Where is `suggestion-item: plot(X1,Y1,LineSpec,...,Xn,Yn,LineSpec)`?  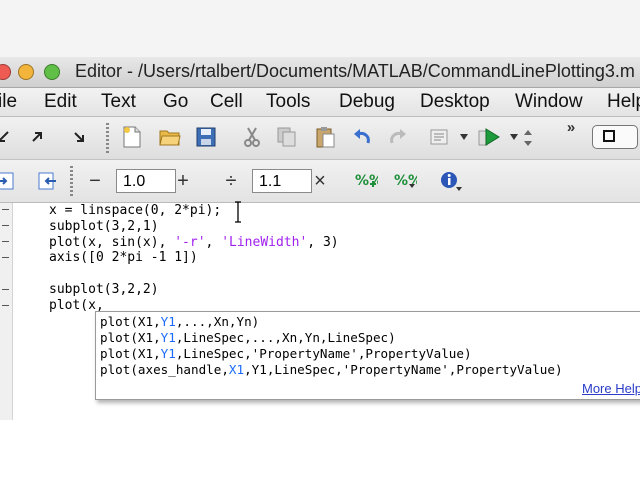
suggestion-item: plot(X1,Y1,LineSpec,...,Xn,Yn,LineSpec) is located at coordinates (248, 337).